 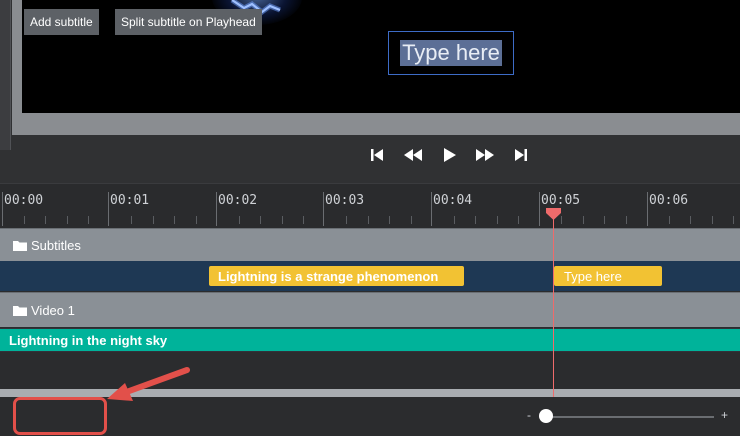 I want to click on split-subtitle-button: Split subtitle on Playhead, so click(x=188, y=22).